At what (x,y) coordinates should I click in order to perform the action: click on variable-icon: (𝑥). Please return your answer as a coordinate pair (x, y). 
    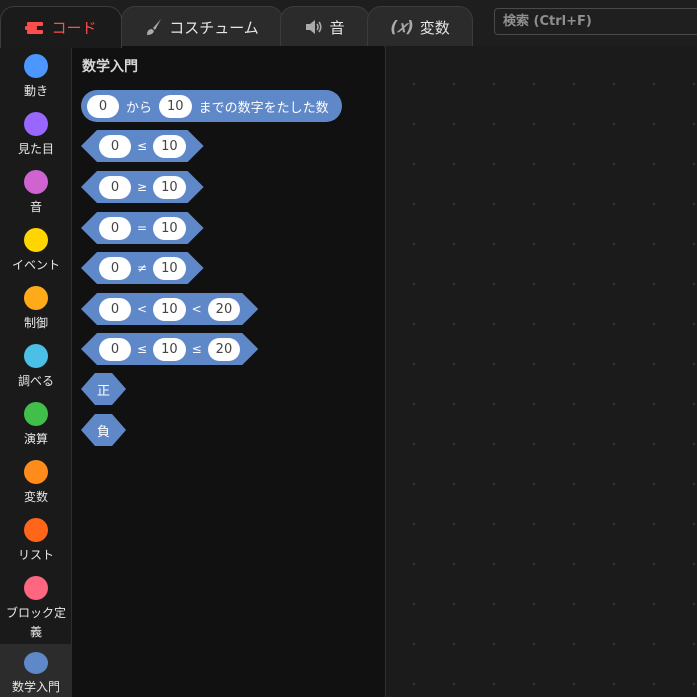
    Looking at the image, I should click on (402, 26).